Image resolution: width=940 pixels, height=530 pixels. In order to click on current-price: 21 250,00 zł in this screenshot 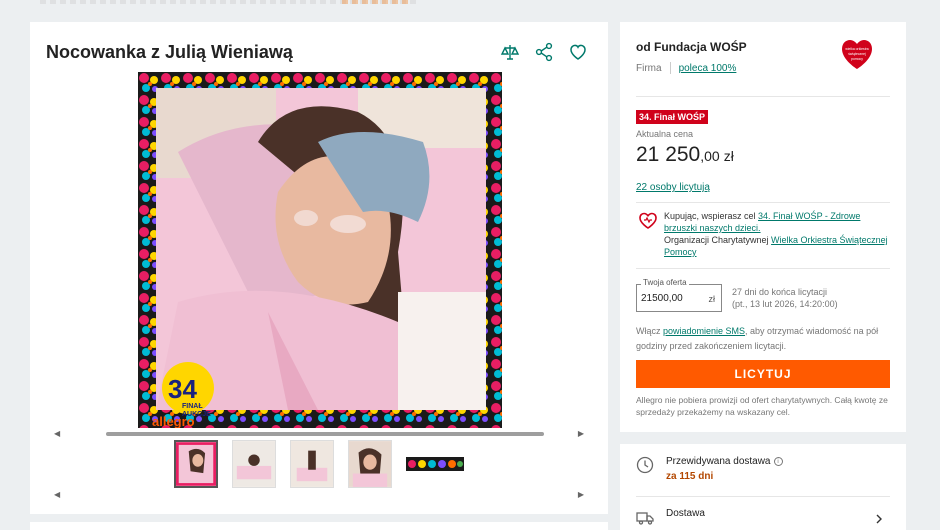, I will do `click(685, 155)`.